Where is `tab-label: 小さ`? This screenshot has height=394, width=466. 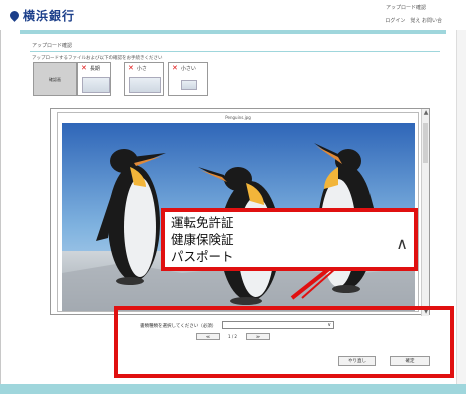
tab-label: 小さ is located at coordinates (141, 69).